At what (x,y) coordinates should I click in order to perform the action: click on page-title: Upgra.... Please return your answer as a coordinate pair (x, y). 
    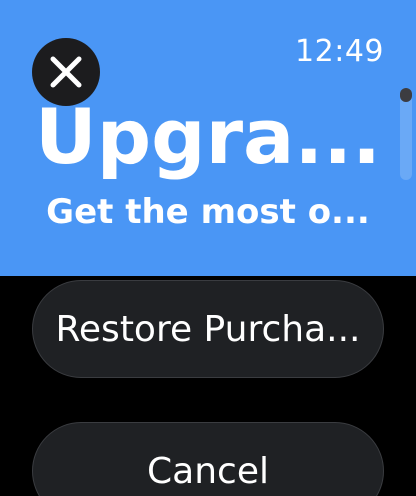
    Looking at the image, I should click on (208, 136).